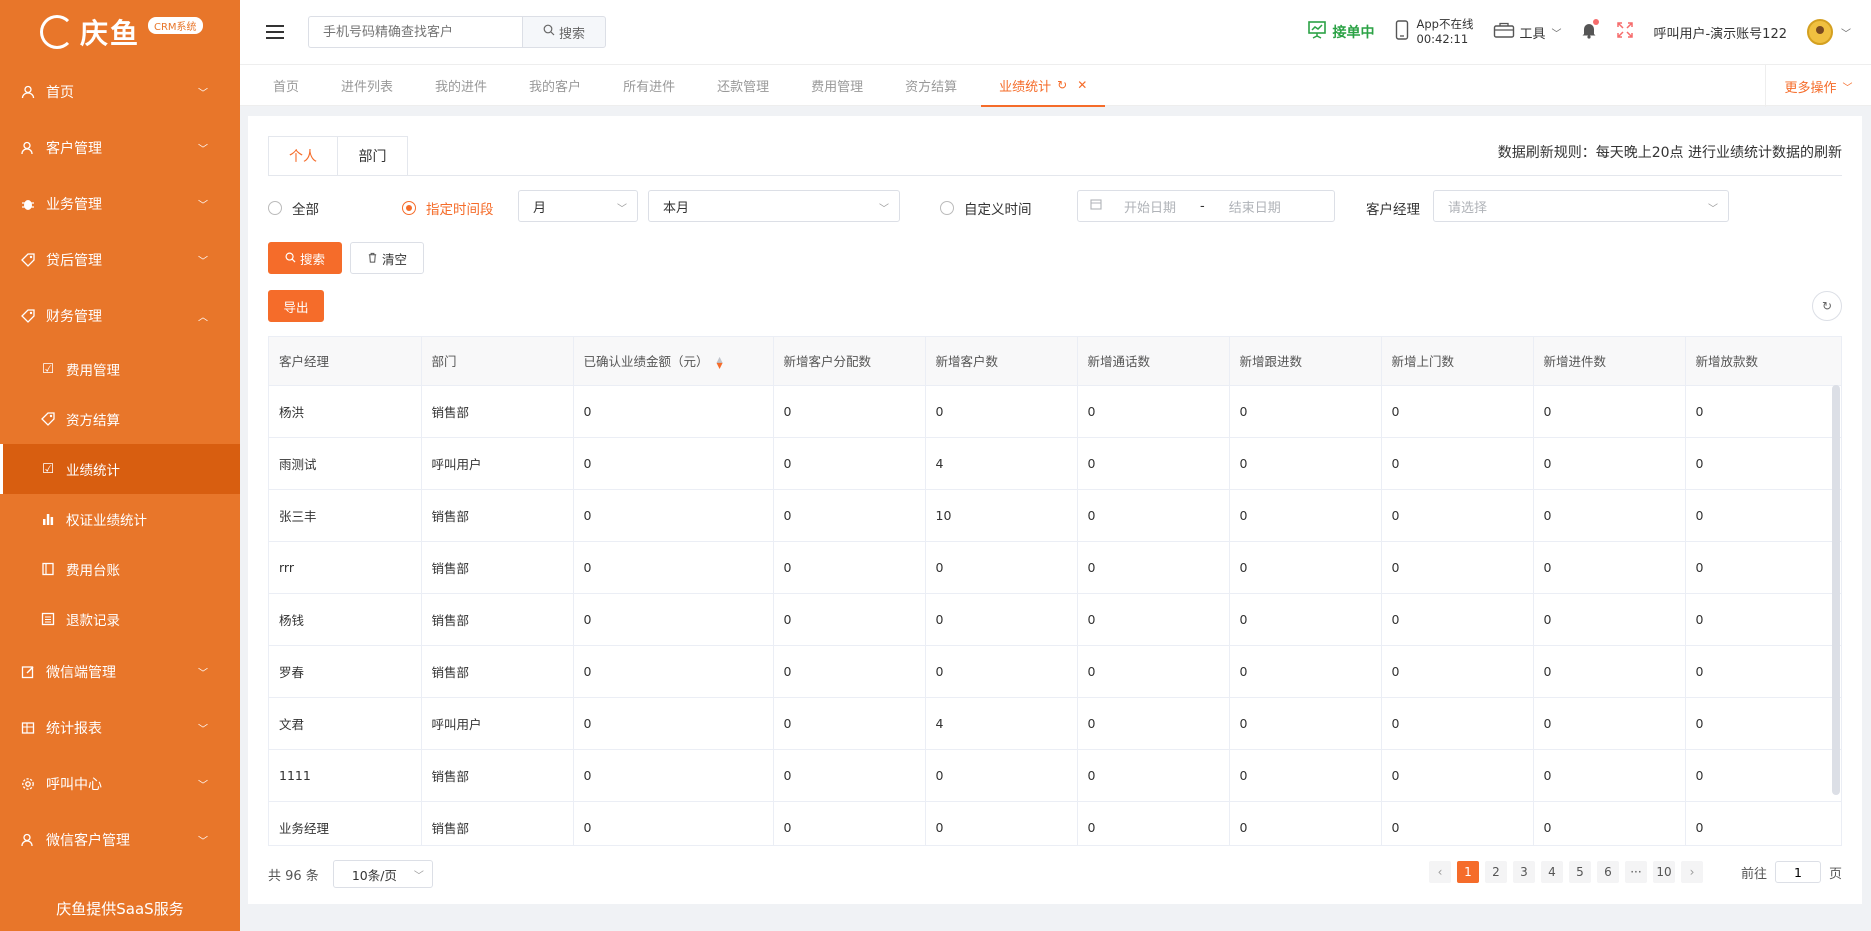 The width and height of the screenshot is (1871, 931). Describe the element at coordinates (120, 32) in the screenshot. I see `logo: 庆鱼 CRM系统` at that location.